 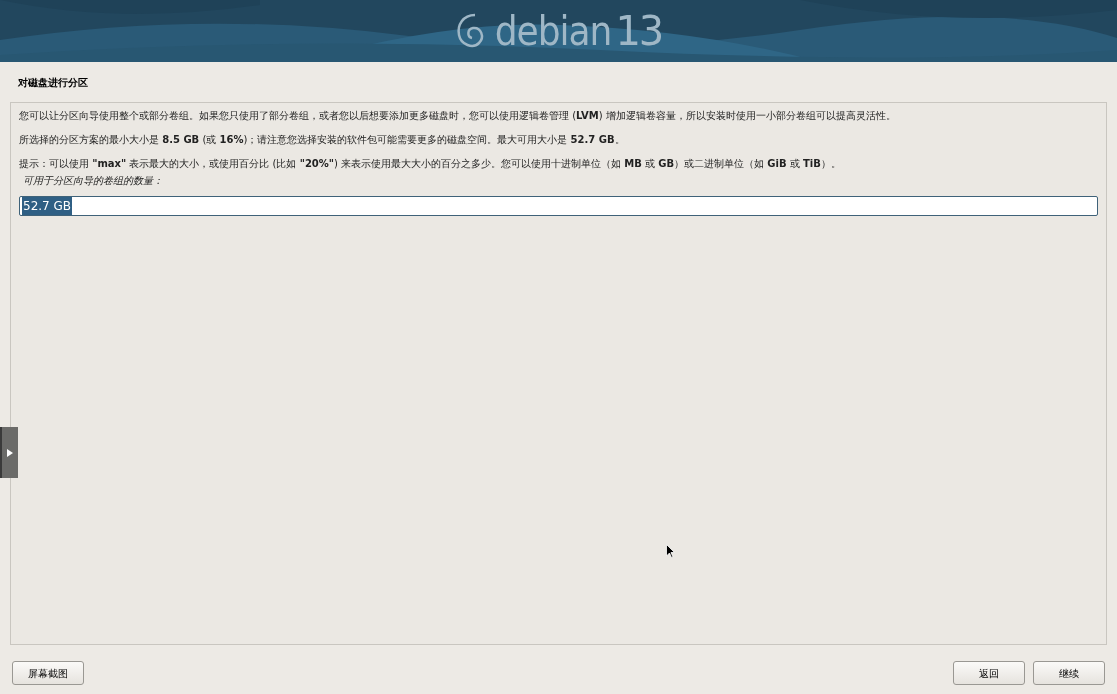 I want to click on side-panel-tab, so click(x=9, y=452).